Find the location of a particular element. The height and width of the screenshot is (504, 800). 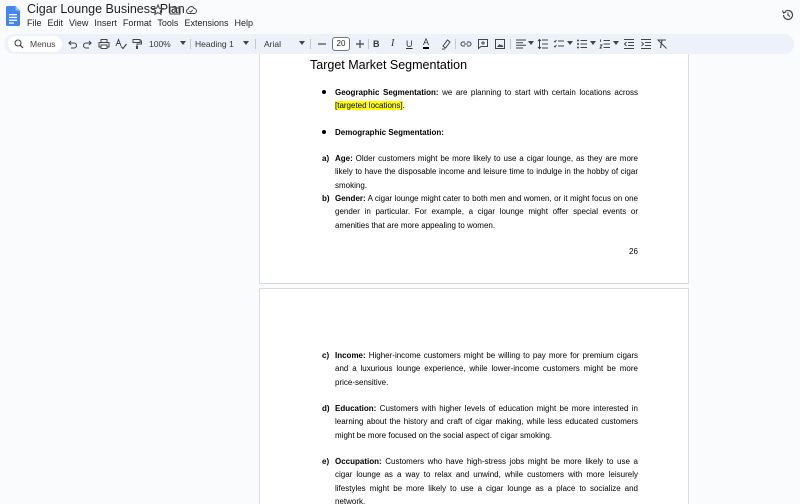

print-icon is located at coordinates (104, 44).